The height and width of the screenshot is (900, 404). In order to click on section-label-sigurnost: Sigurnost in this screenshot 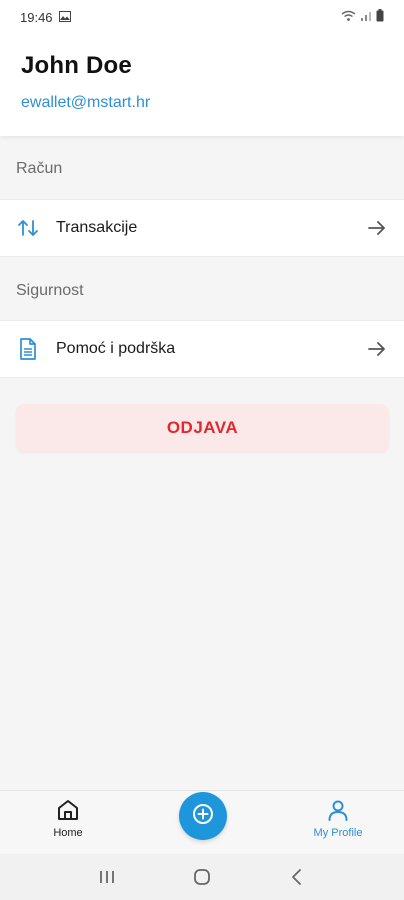, I will do `click(50, 290)`.